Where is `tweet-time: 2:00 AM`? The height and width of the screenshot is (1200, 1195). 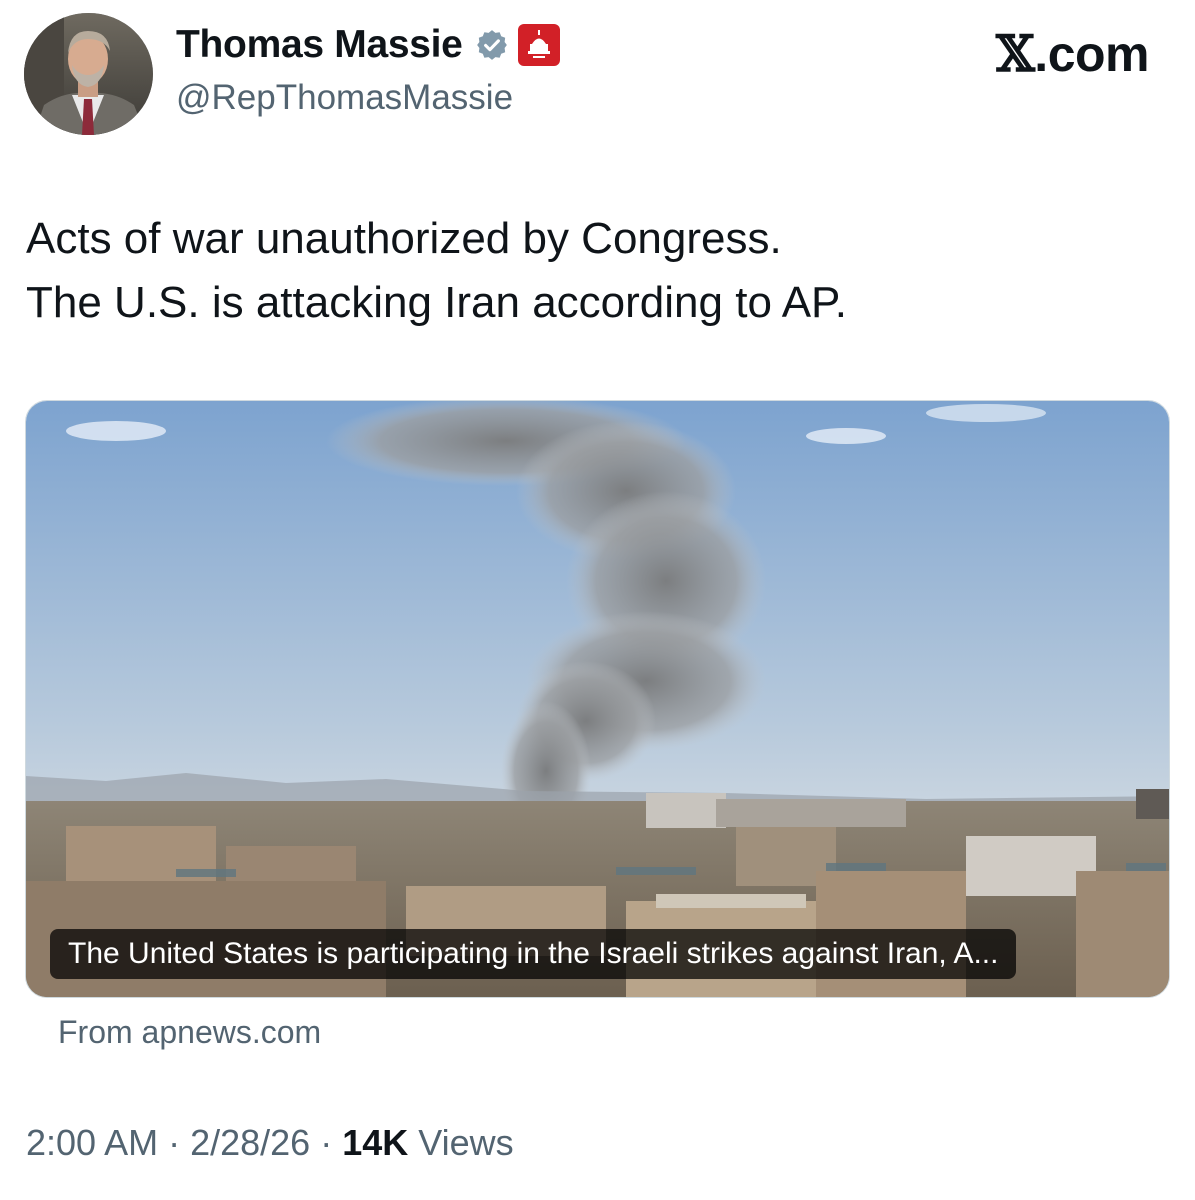
tweet-time: 2:00 AM is located at coordinates (92, 1143).